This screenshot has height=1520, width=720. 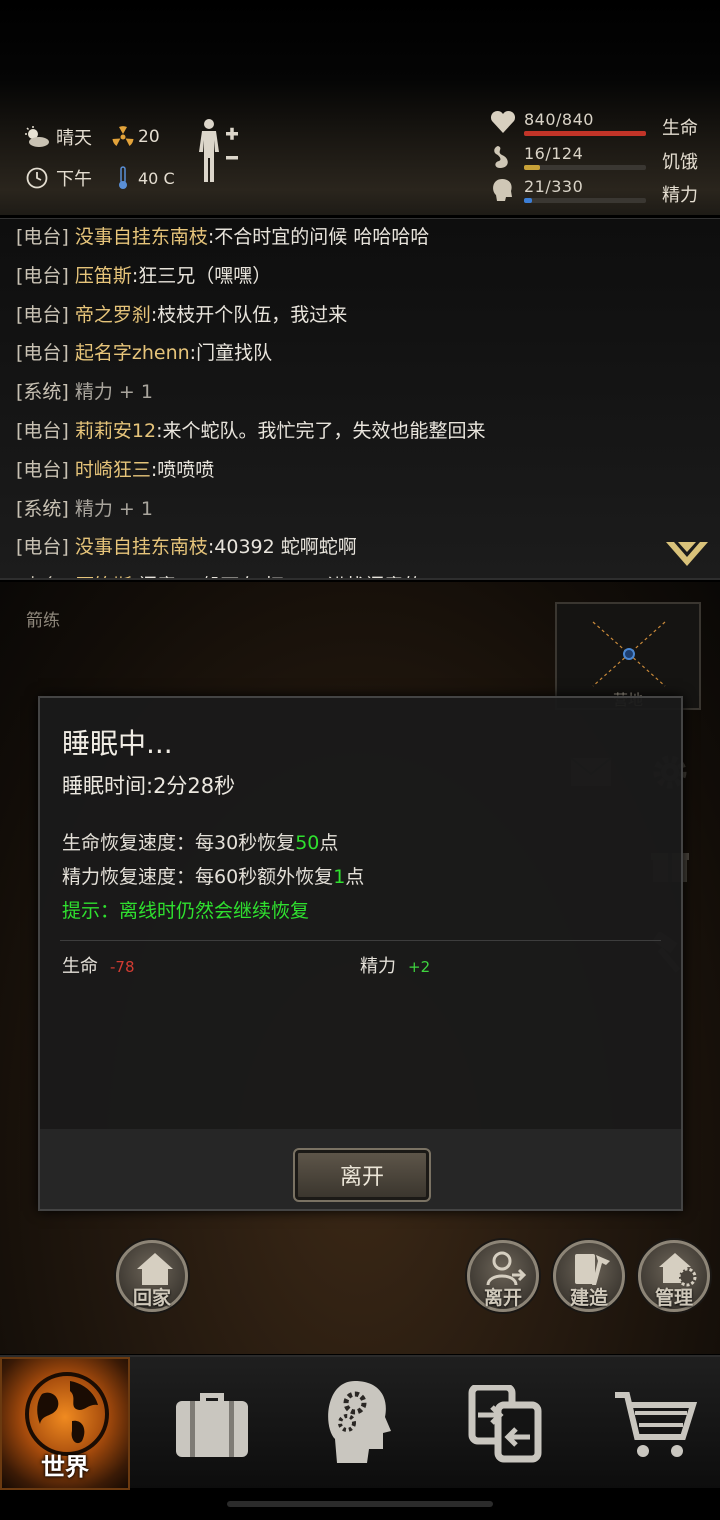 I want to click on chat-message: [电台] 没事自挂东南枝:40392 蛇啊蛇啊, so click(x=186, y=545).